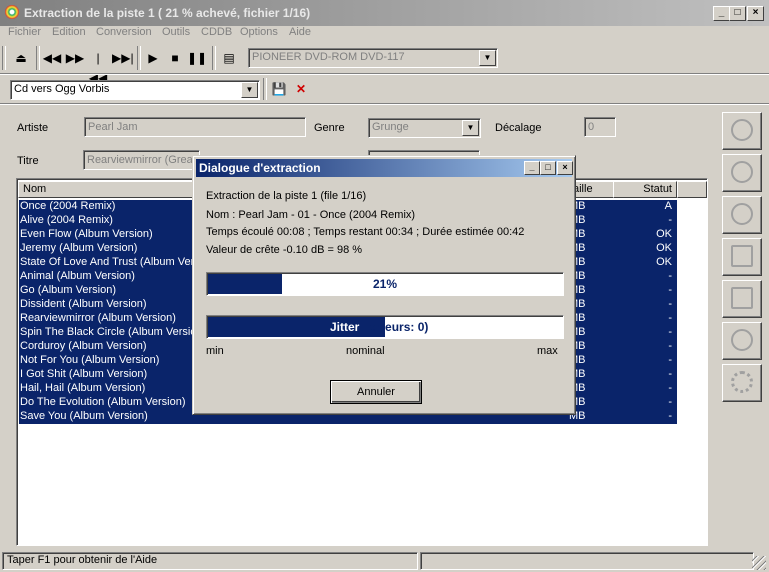 The width and height of the screenshot is (769, 572). I want to click on side-button-rip-to-file, so click(742, 173).